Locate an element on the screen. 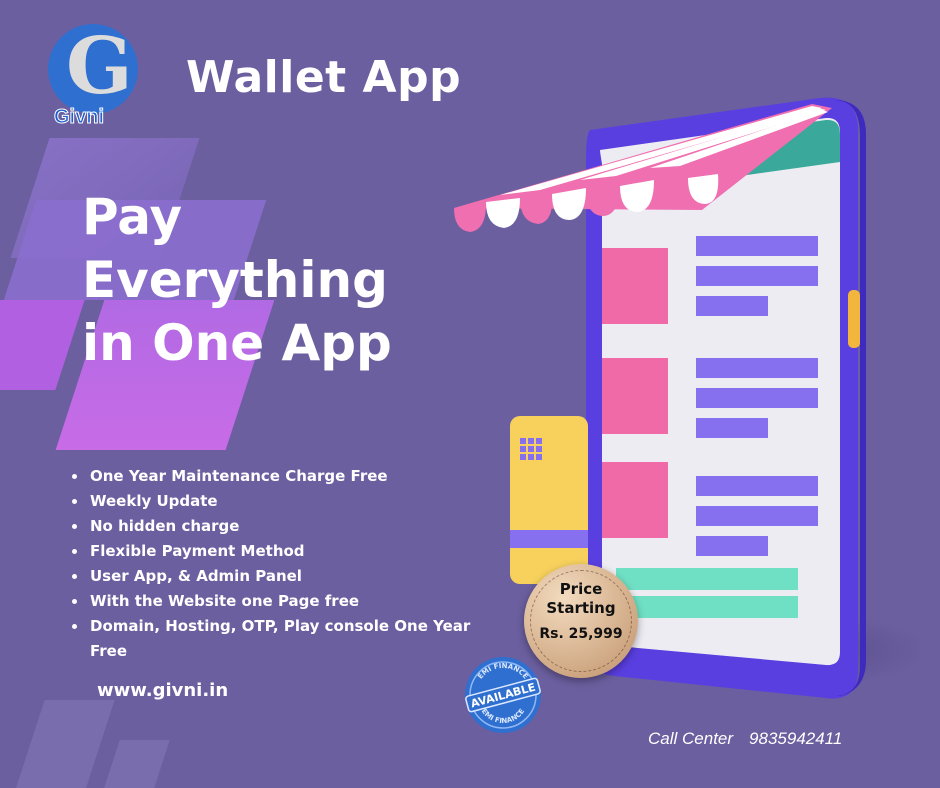 The width and height of the screenshot is (940, 788). logo-name: Givni is located at coordinates (79, 117).